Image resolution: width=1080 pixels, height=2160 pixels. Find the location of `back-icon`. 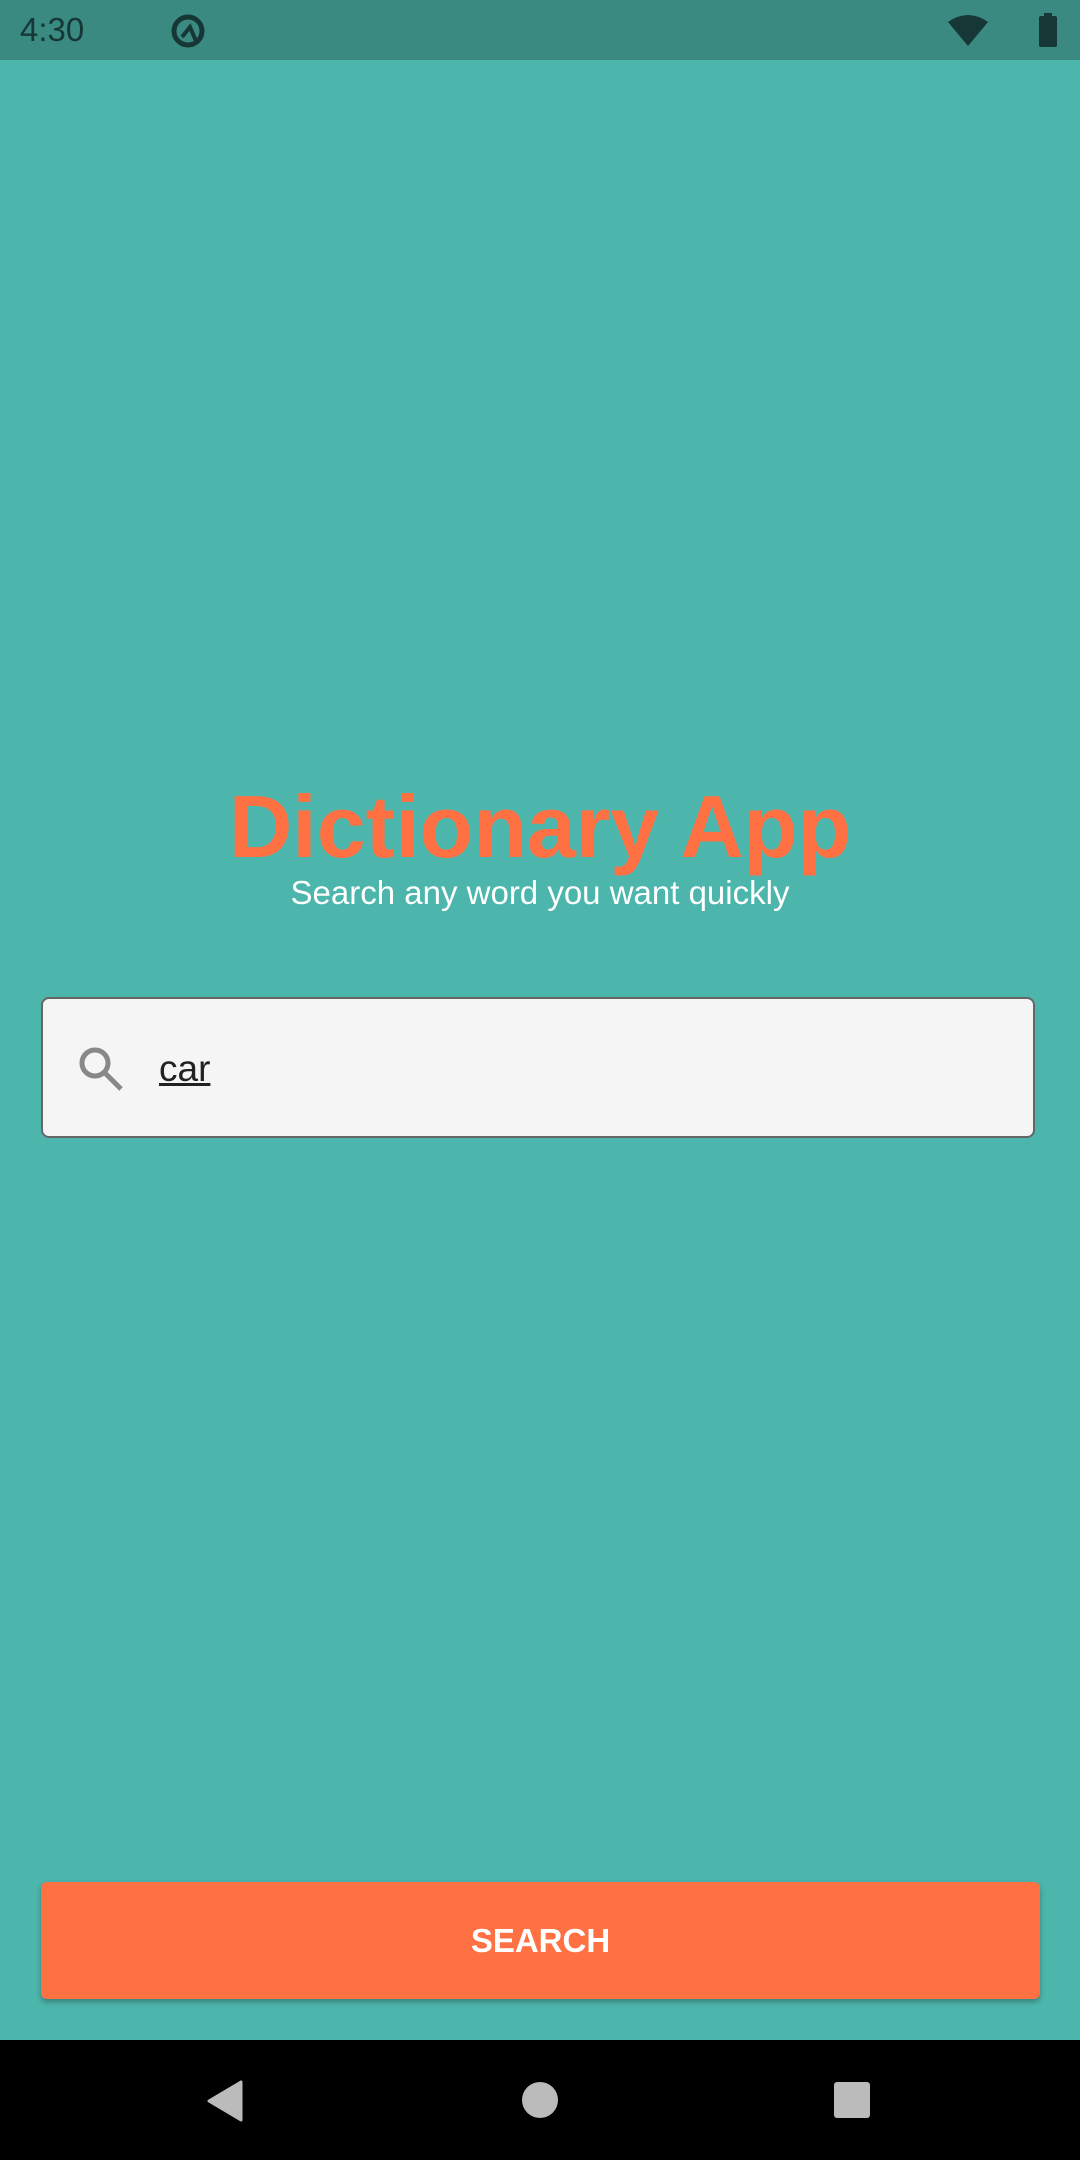

back-icon is located at coordinates (225, 2101).